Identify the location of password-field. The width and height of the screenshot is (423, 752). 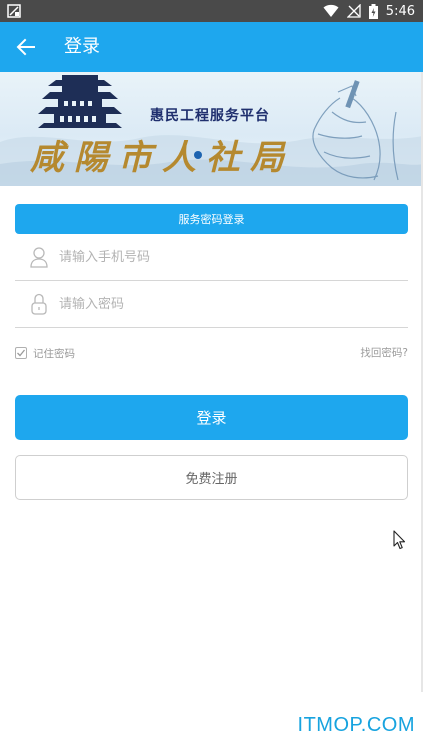
(211, 305).